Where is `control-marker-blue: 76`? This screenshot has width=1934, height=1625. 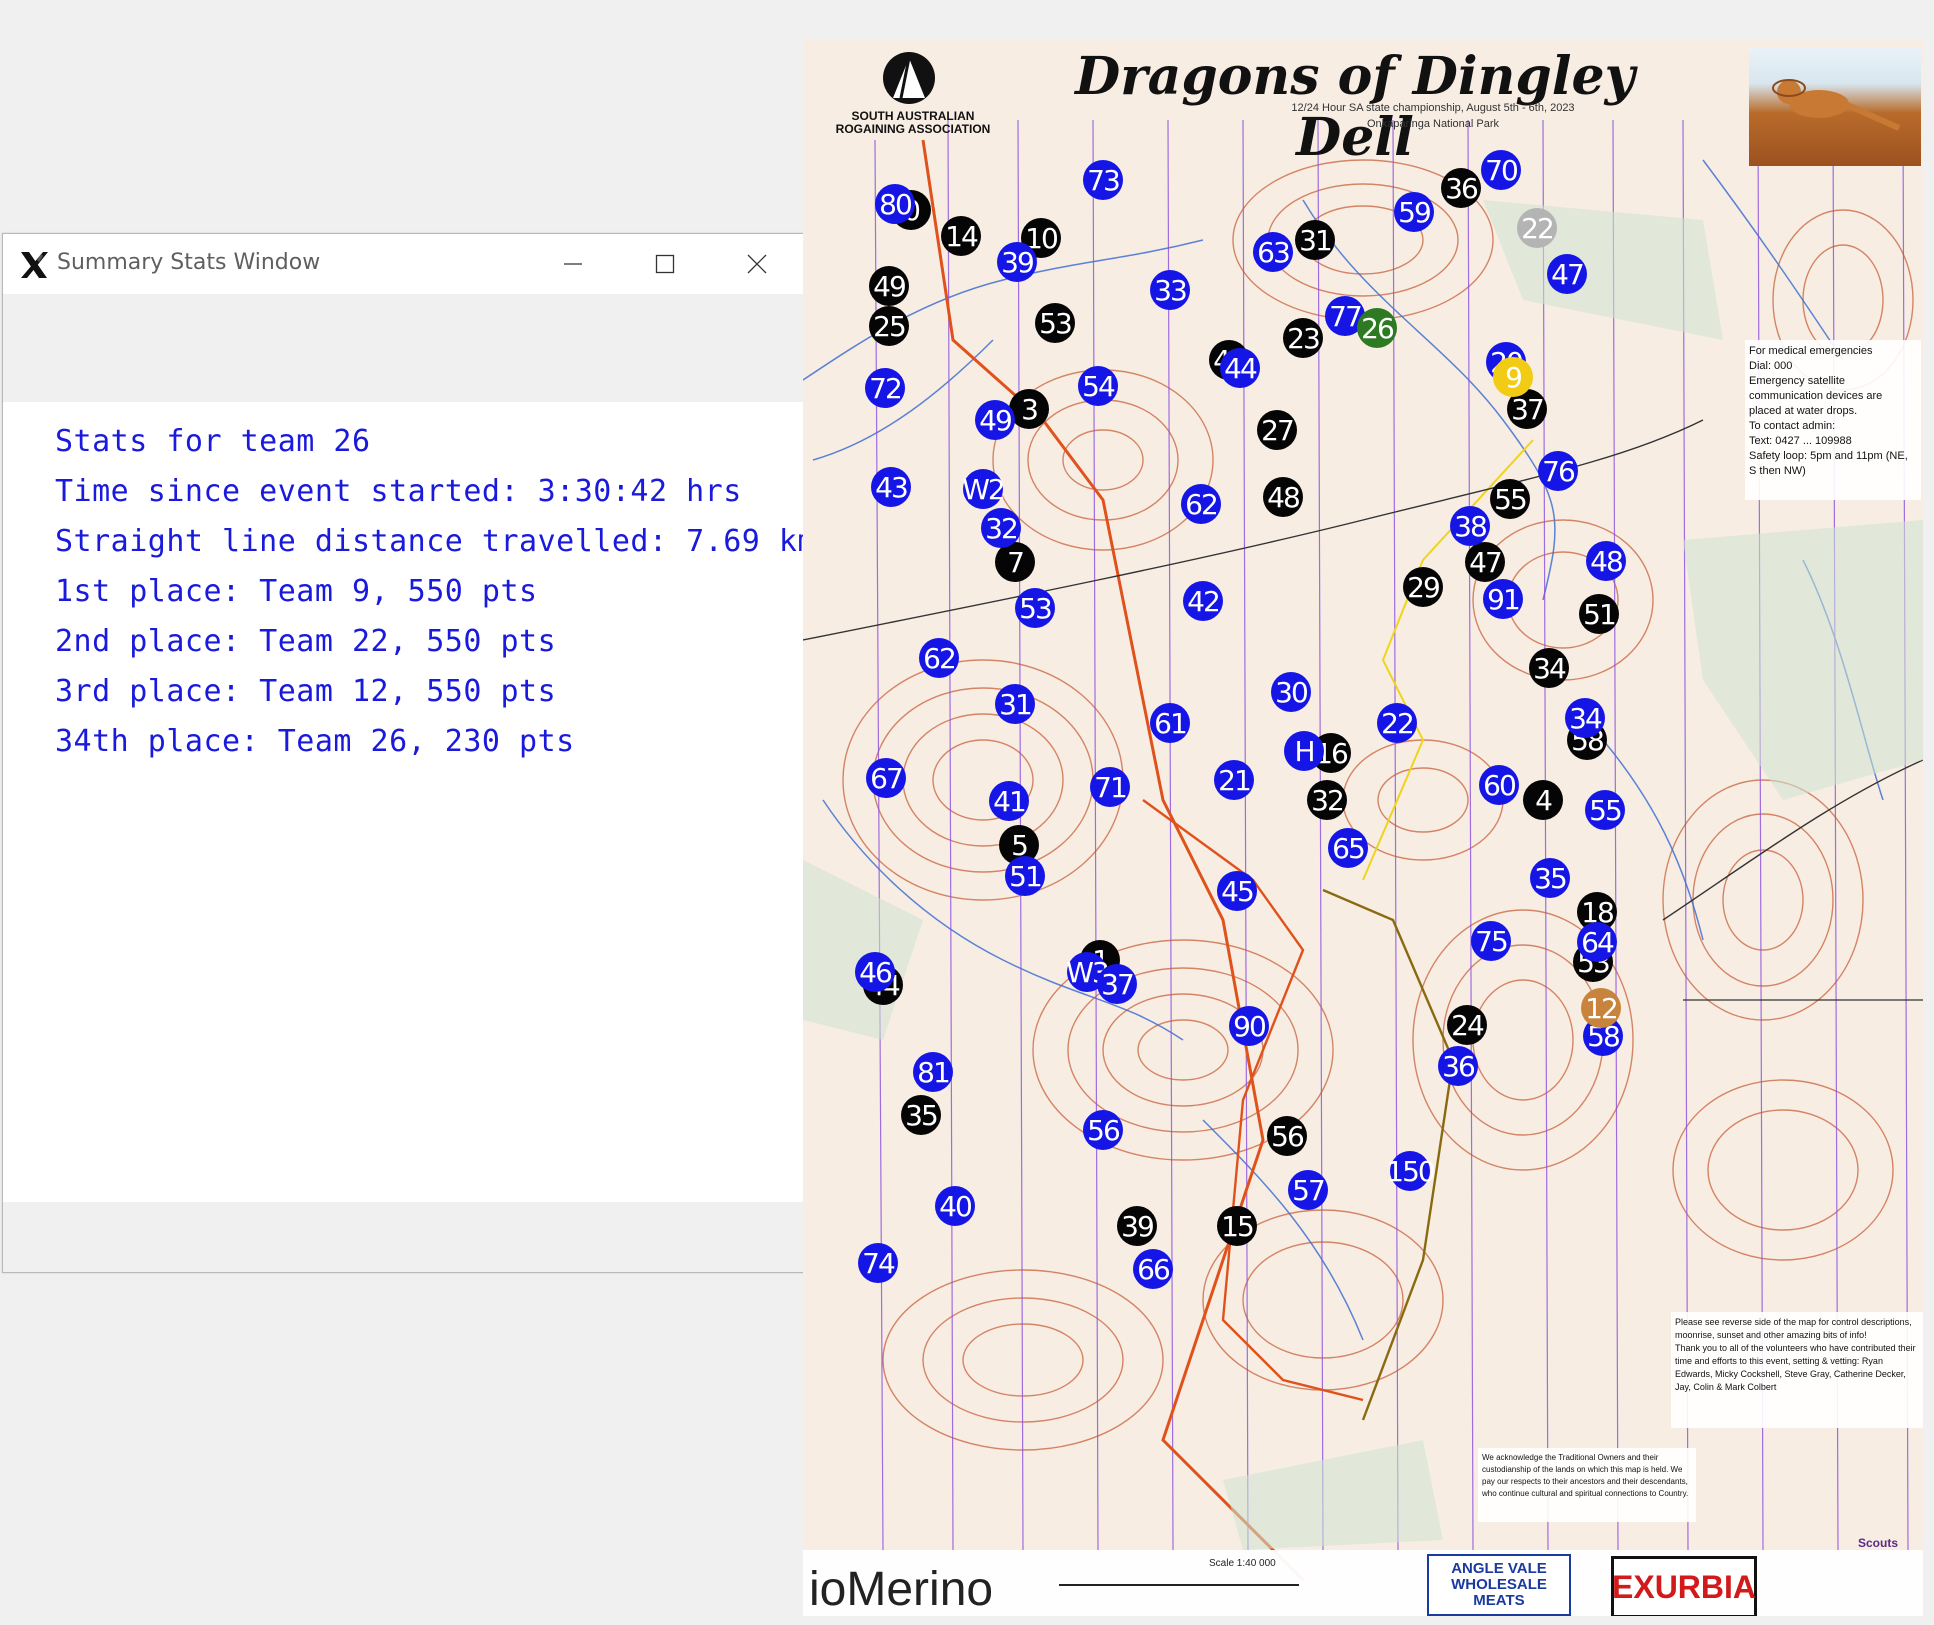 control-marker-blue: 76 is located at coordinates (1558, 471).